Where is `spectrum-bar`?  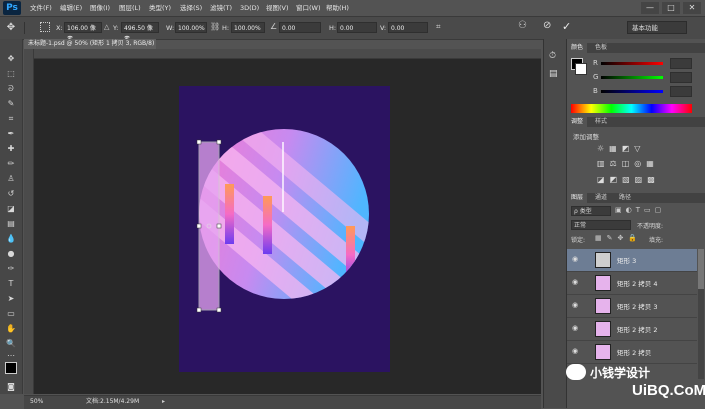 spectrum-bar is located at coordinates (631, 108).